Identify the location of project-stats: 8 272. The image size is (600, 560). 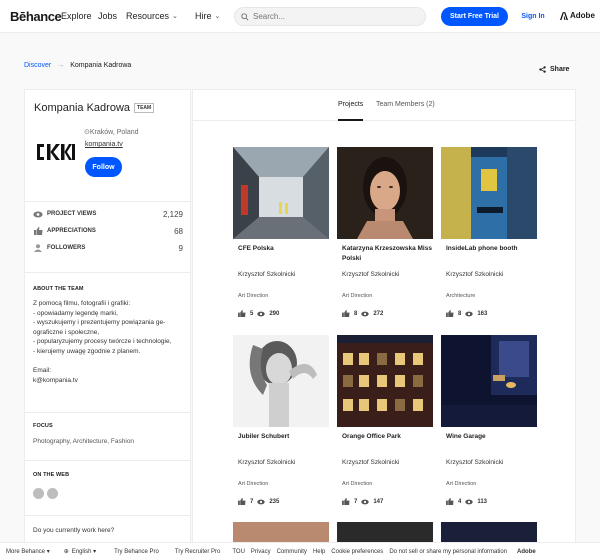
(362, 313).